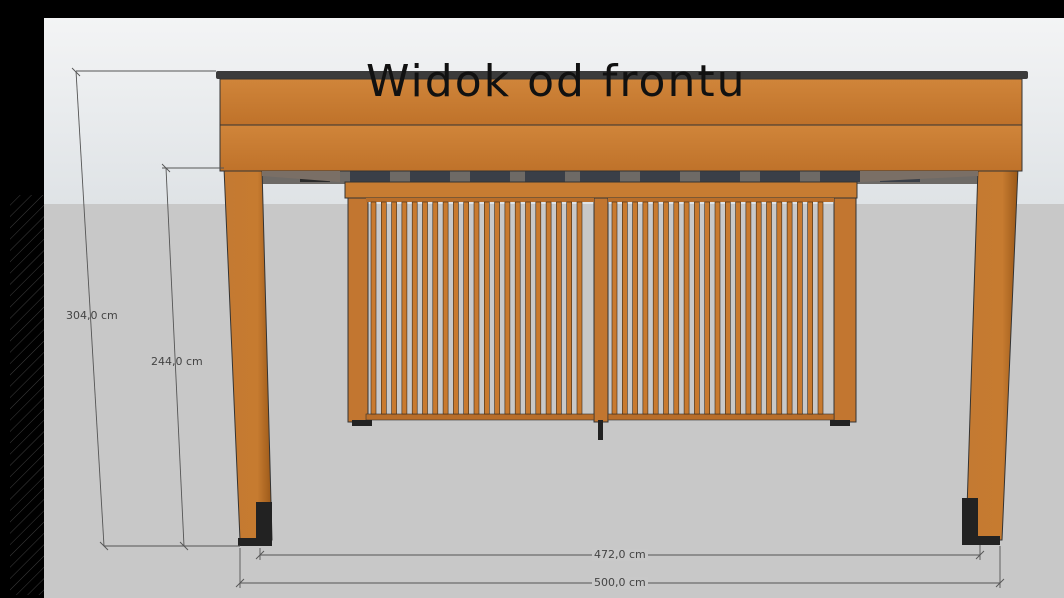 This screenshot has width=1064, height=598. What do you see at coordinates (532, 9) in the screenshot?
I see `top-border` at bounding box center [532, 9].